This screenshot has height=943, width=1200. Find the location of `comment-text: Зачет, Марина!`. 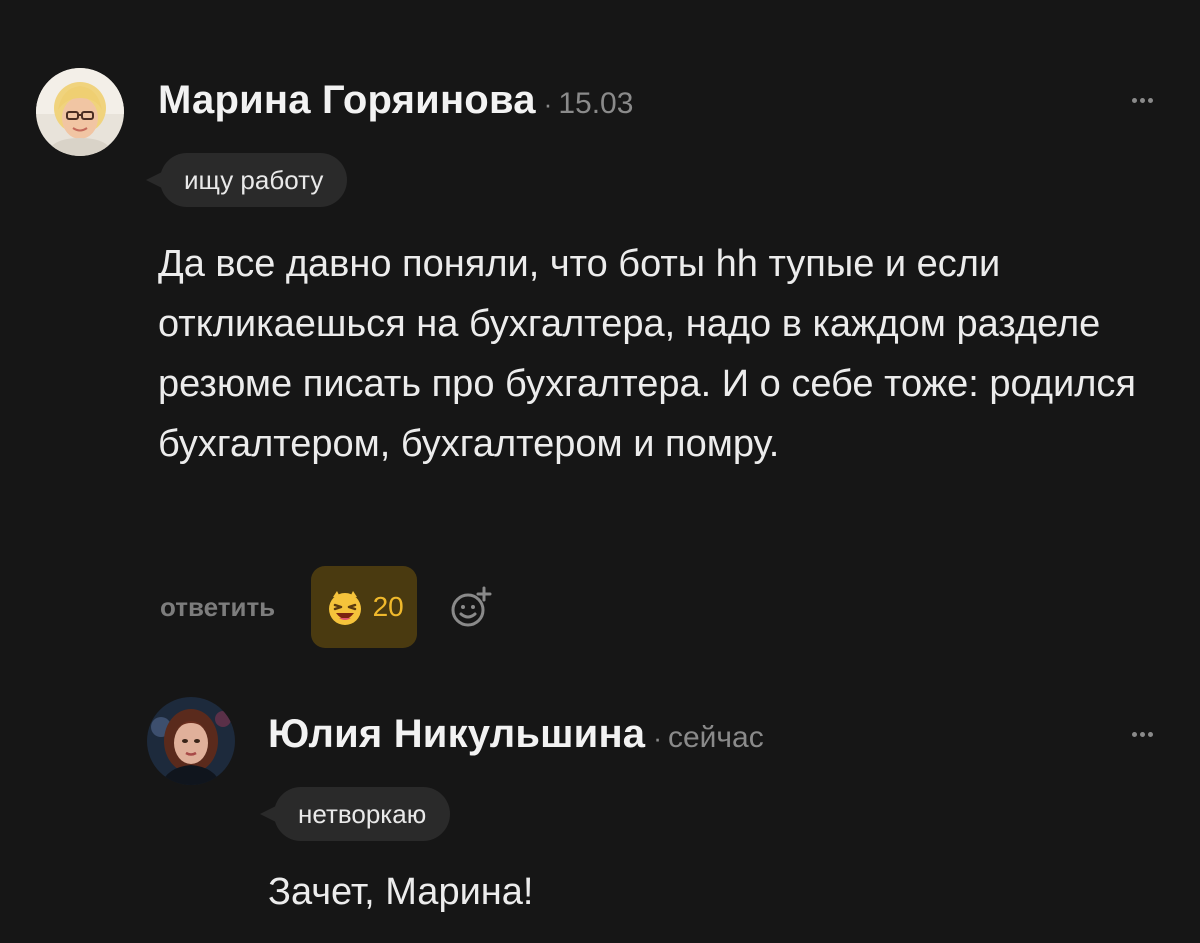

comment-text: Зачет, Марина! is located at coordinates (401, 892).